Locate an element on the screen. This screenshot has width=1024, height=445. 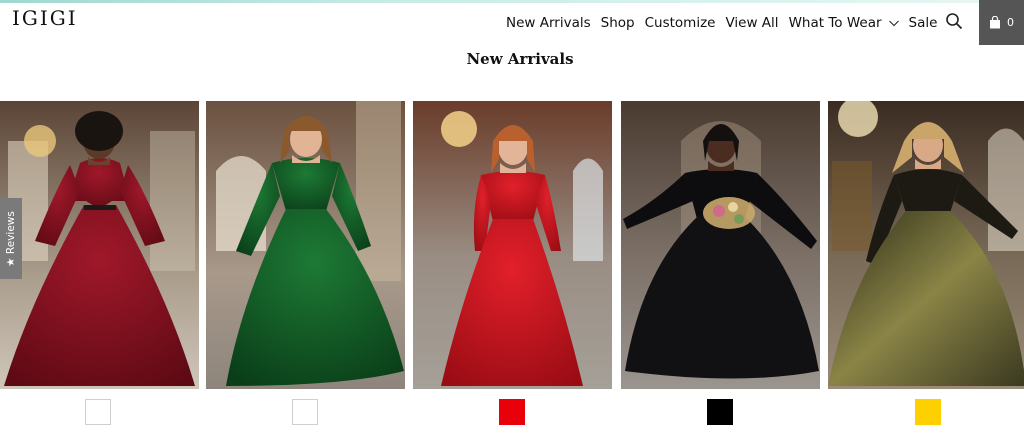
brand-logo: IGIGI is located at coordinates (45, 18).